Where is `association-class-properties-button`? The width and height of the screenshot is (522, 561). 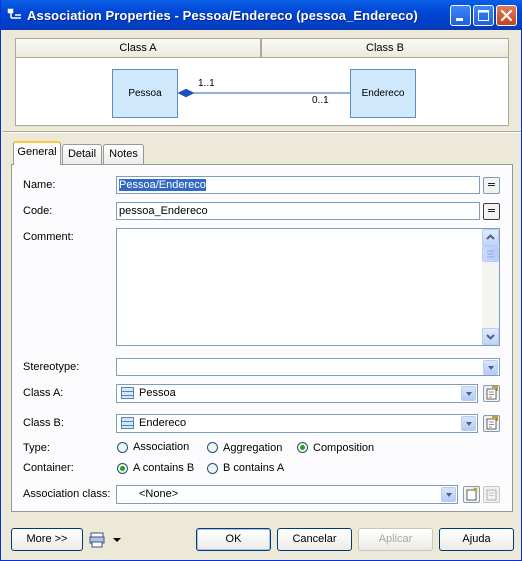
association-class-properties-button is located at coordinates (491, 494).